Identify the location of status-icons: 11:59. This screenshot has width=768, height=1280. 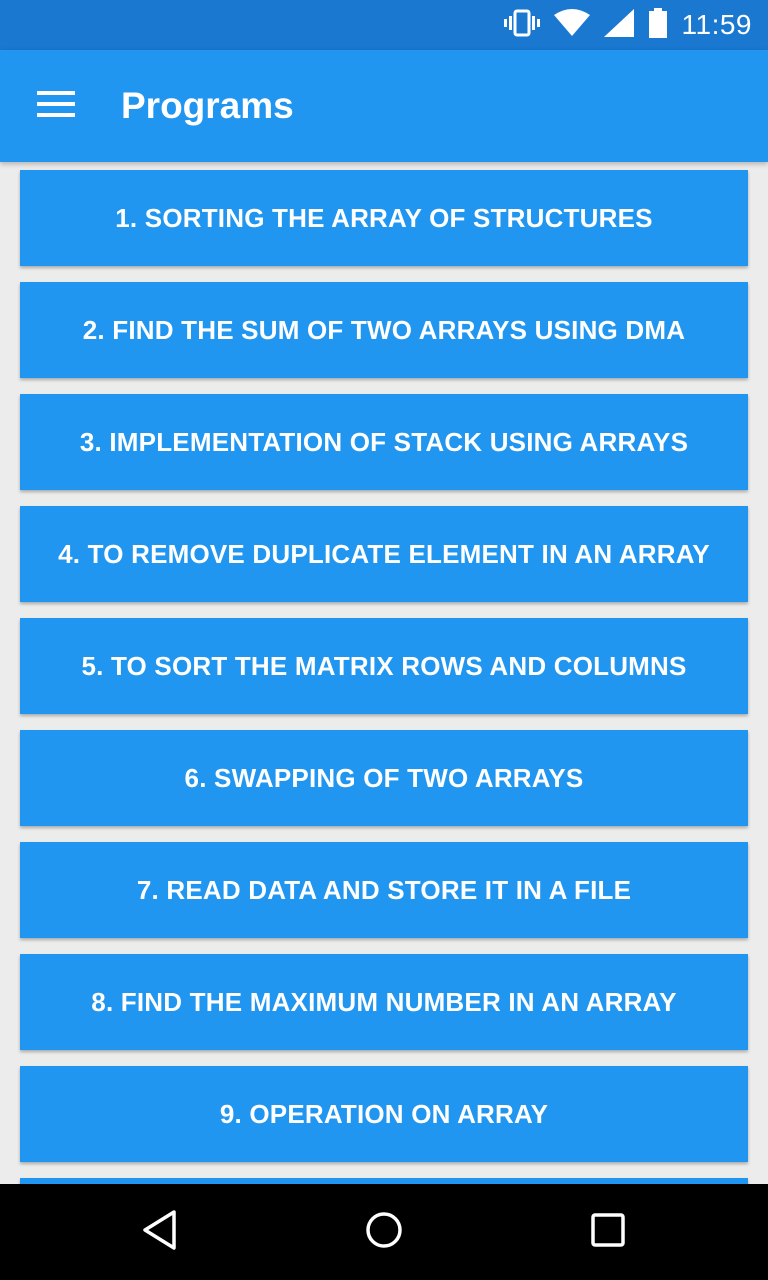
(628, 25).